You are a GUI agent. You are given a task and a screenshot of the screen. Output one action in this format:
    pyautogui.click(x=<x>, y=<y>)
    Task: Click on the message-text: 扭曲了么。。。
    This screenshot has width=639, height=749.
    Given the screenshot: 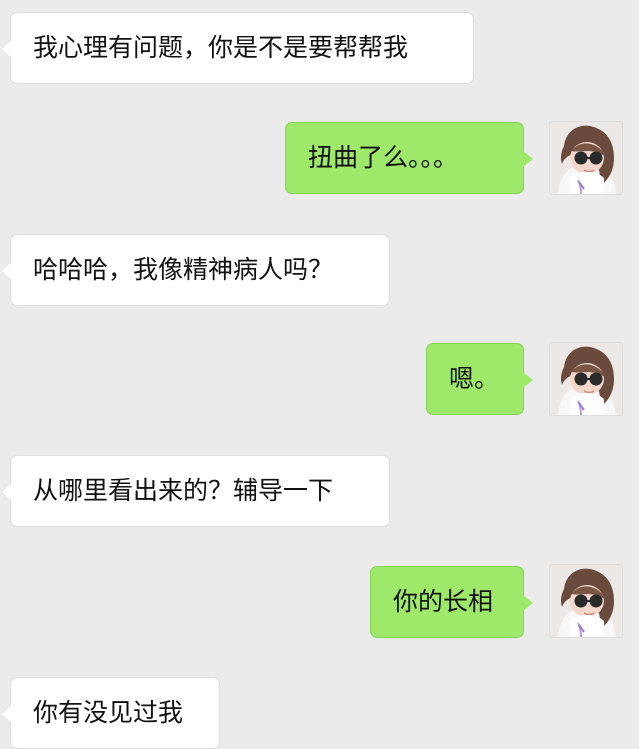 What is the action you would take?
    pyautogui.click(x=383, y=157)
    